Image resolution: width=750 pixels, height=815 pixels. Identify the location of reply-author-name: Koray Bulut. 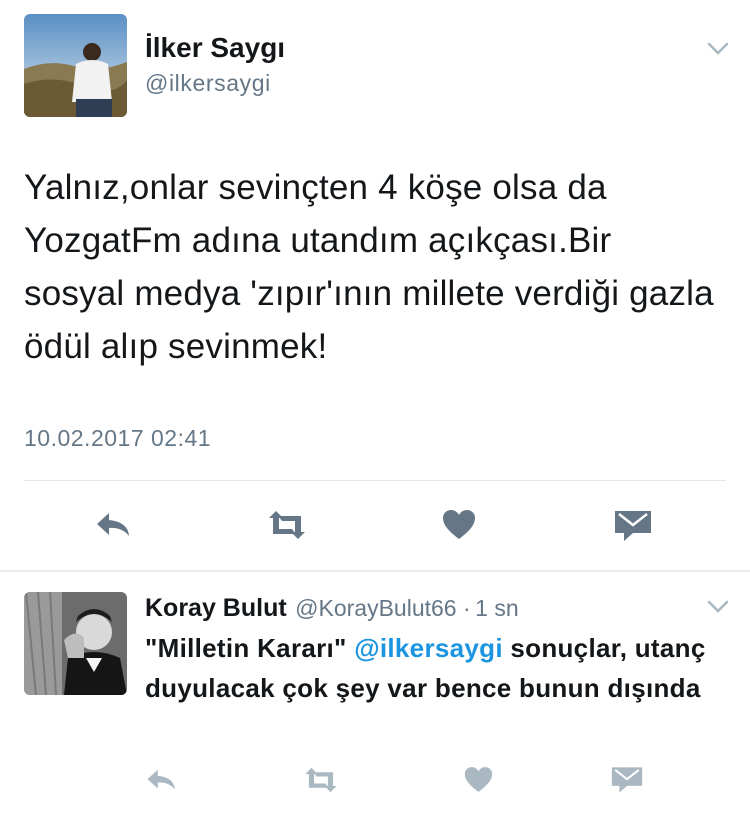
(216, 608).